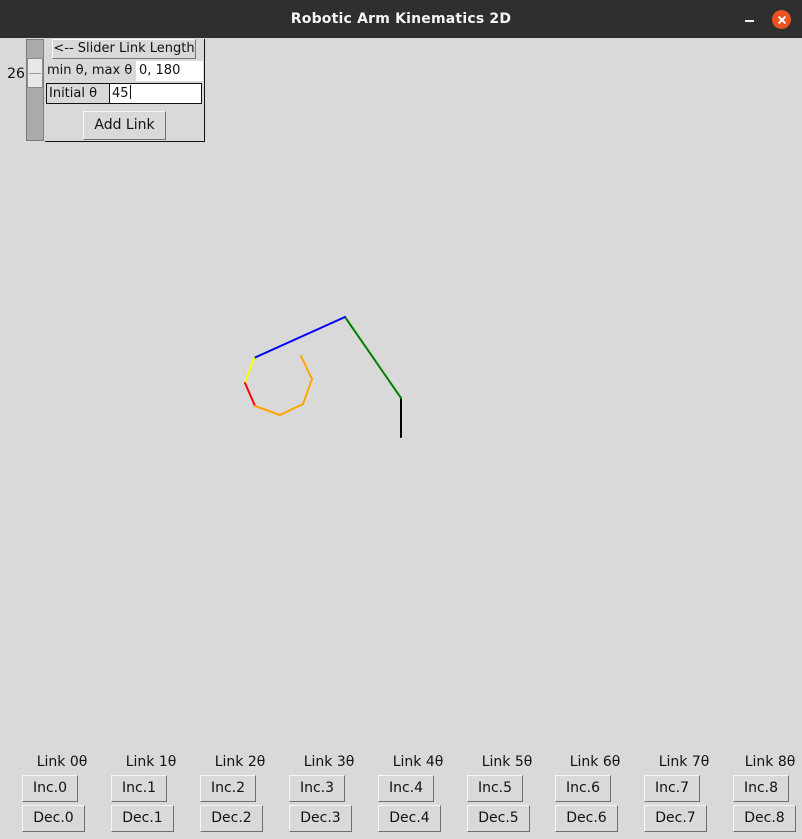  I want to click on link-3-controls: Link 3θ Inc.3 Dec.3, so click(329, 795).